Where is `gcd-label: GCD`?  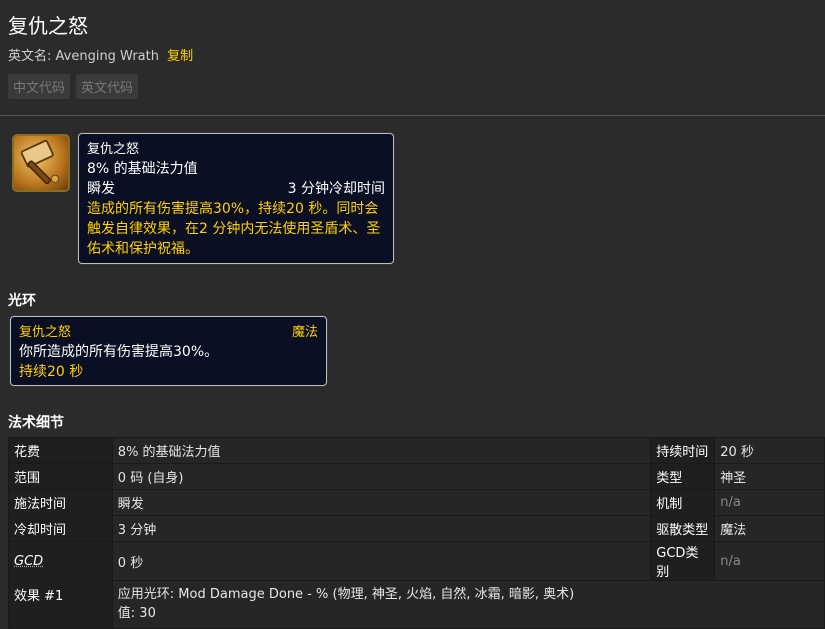 gcd-label: GCD is located at coordinates (28, 561).